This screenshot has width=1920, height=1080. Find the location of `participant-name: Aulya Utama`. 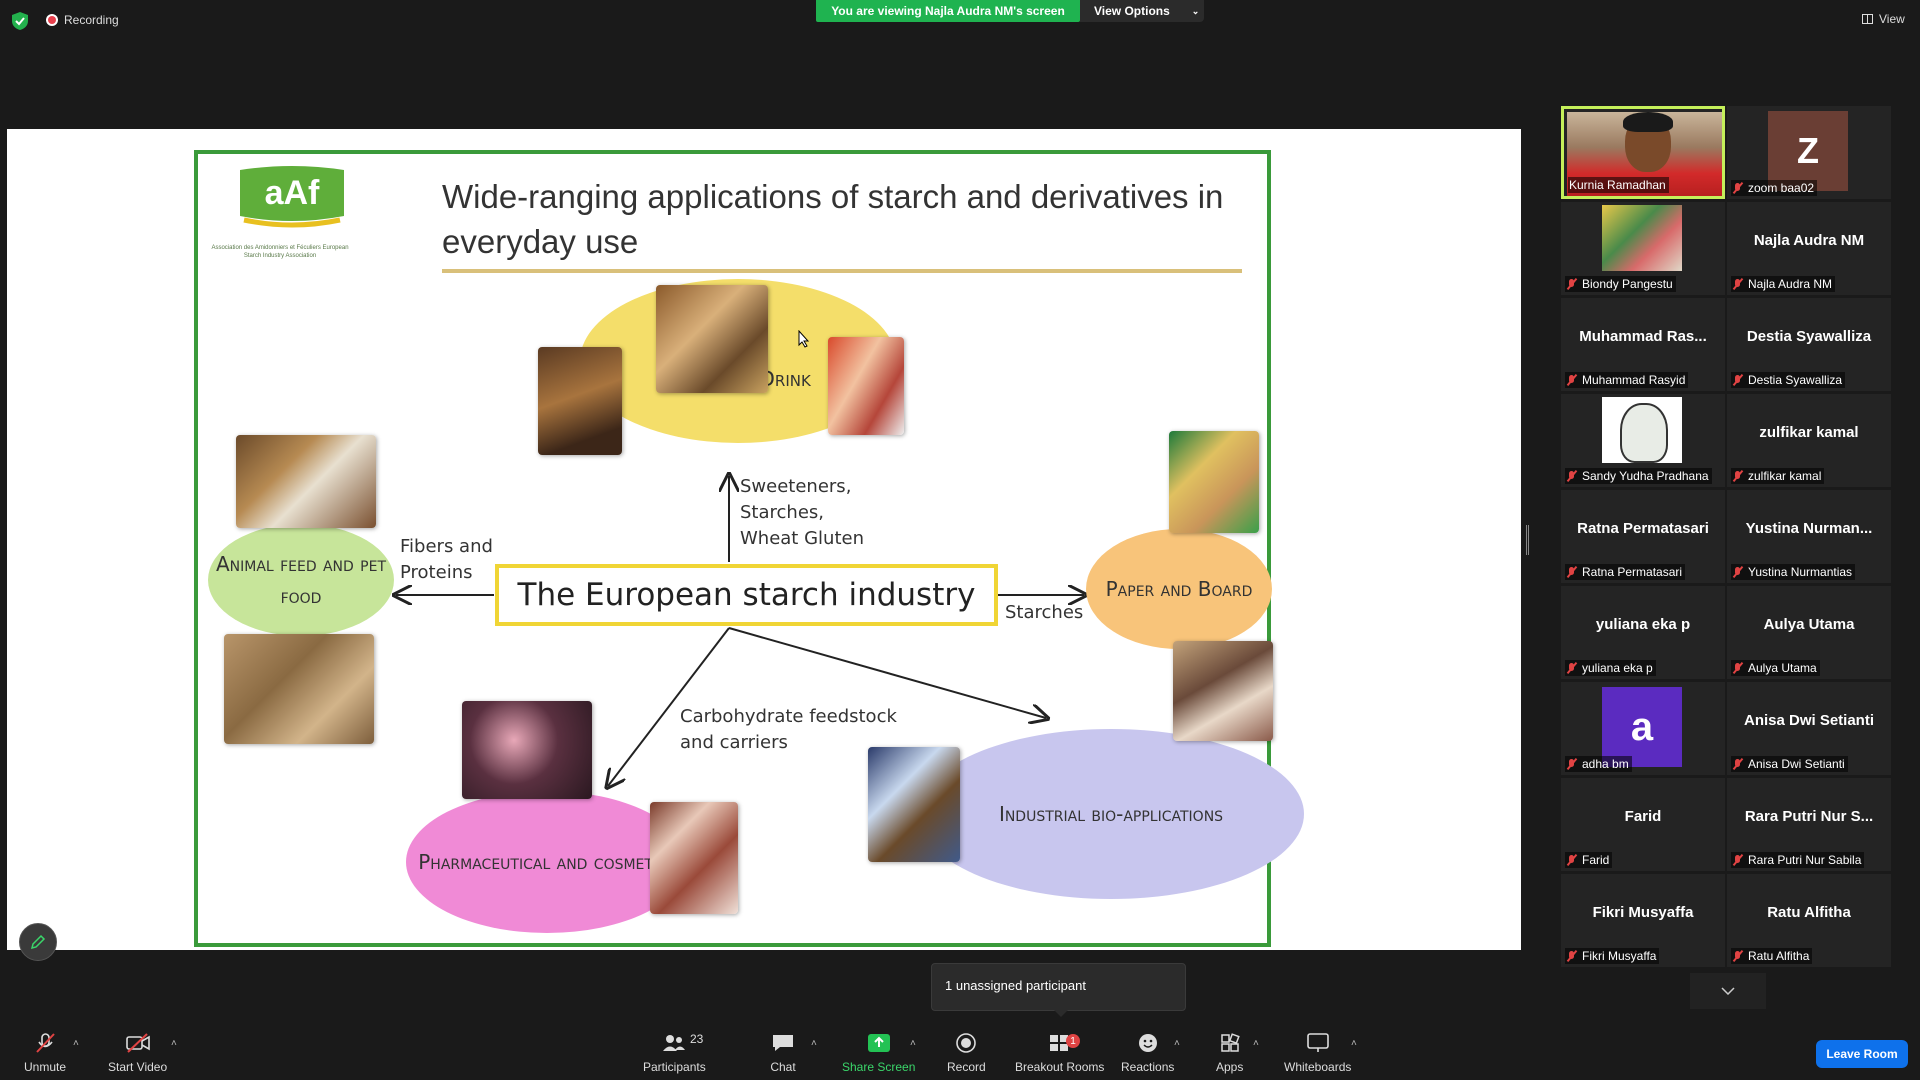

participant-name: Aulya Utama is located at coordinates (1782, 668).